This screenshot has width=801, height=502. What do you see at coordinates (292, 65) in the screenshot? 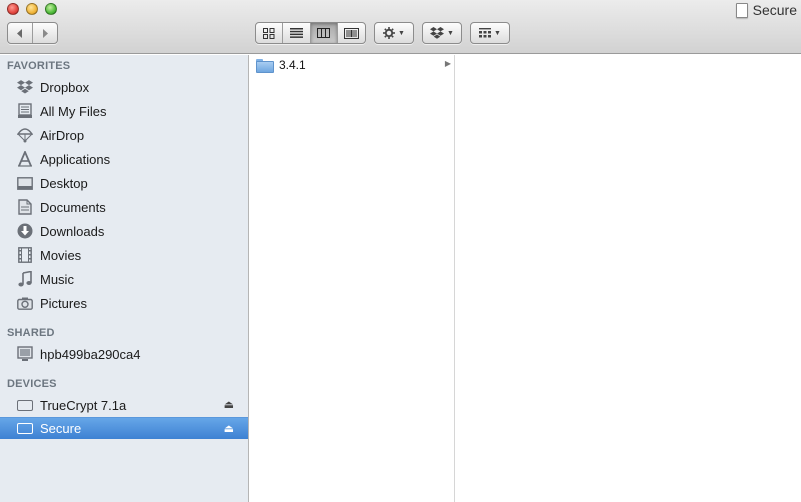
I see `file-name: 3.4.1` at bounding box center [292, 65].